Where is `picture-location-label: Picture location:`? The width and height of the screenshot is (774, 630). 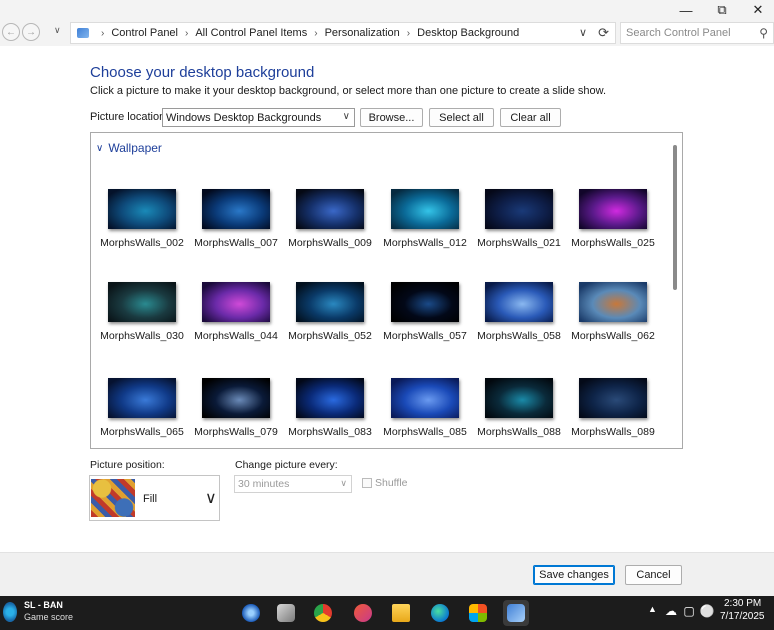
picture-location-label: Picture location: is located at coordinates (129, 117).